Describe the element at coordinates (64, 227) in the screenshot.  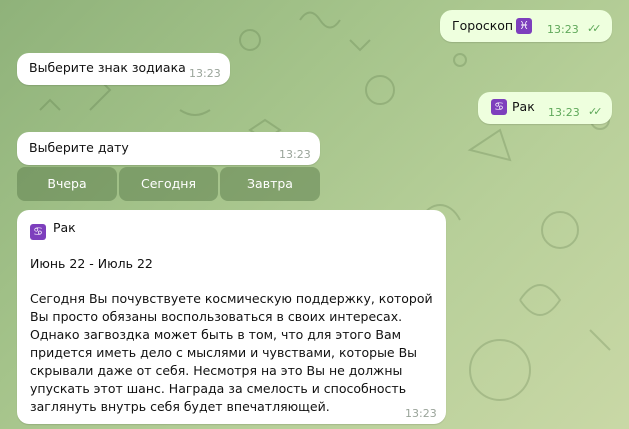
I see `forecast-sign: Рак` at that location.